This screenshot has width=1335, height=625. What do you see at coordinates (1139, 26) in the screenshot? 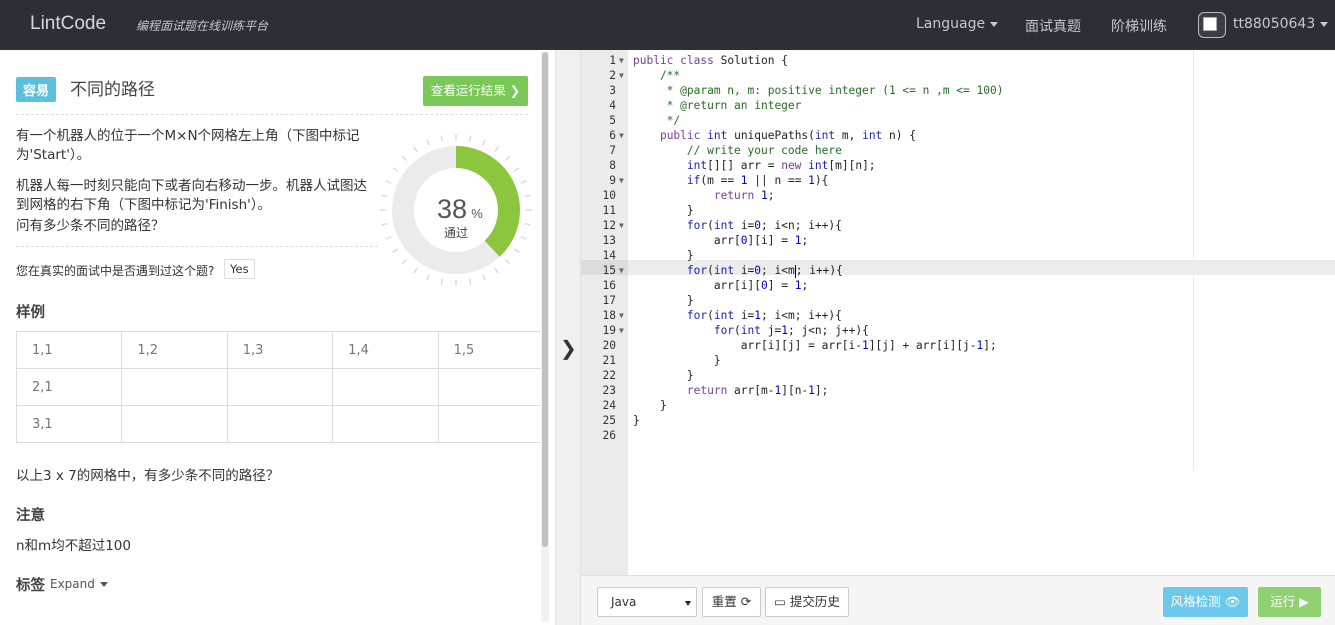
I see `nav-ladder-training: 阶梯训练` at bounding box center [1139, 26].